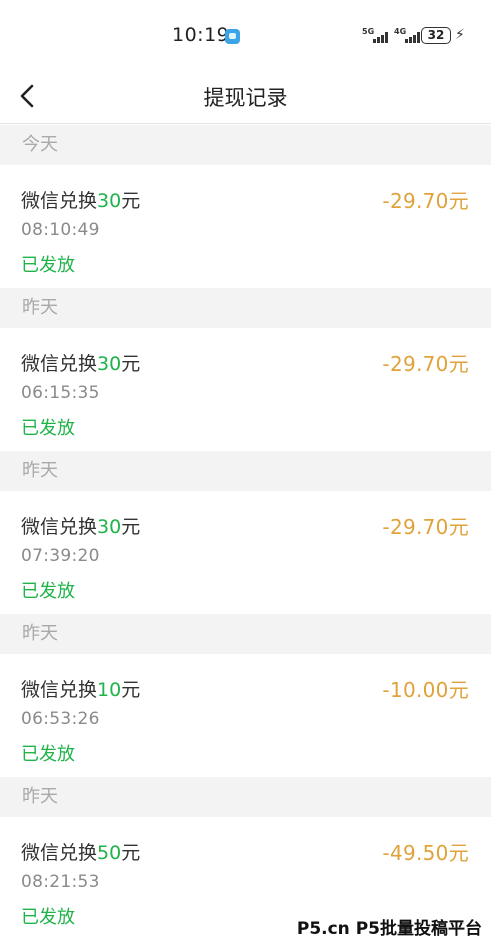 The image size is (491, 946). Describe the element at coordinates (245, 36) in the screenshot. I see `status-bar: 10:19 5G 4G 32 ⚡` at that location.